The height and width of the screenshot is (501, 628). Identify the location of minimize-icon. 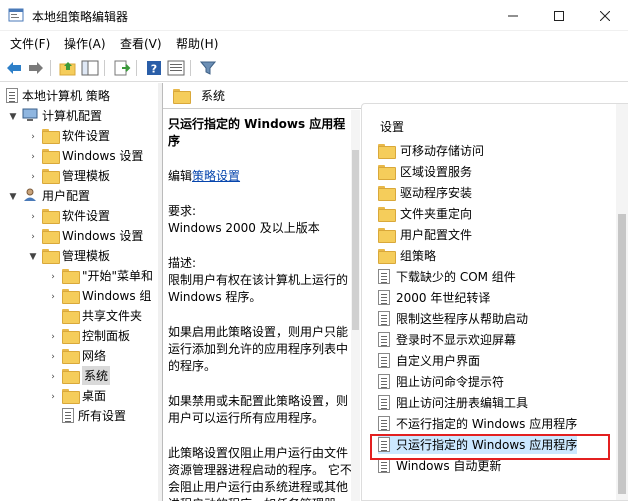
(513, 15).